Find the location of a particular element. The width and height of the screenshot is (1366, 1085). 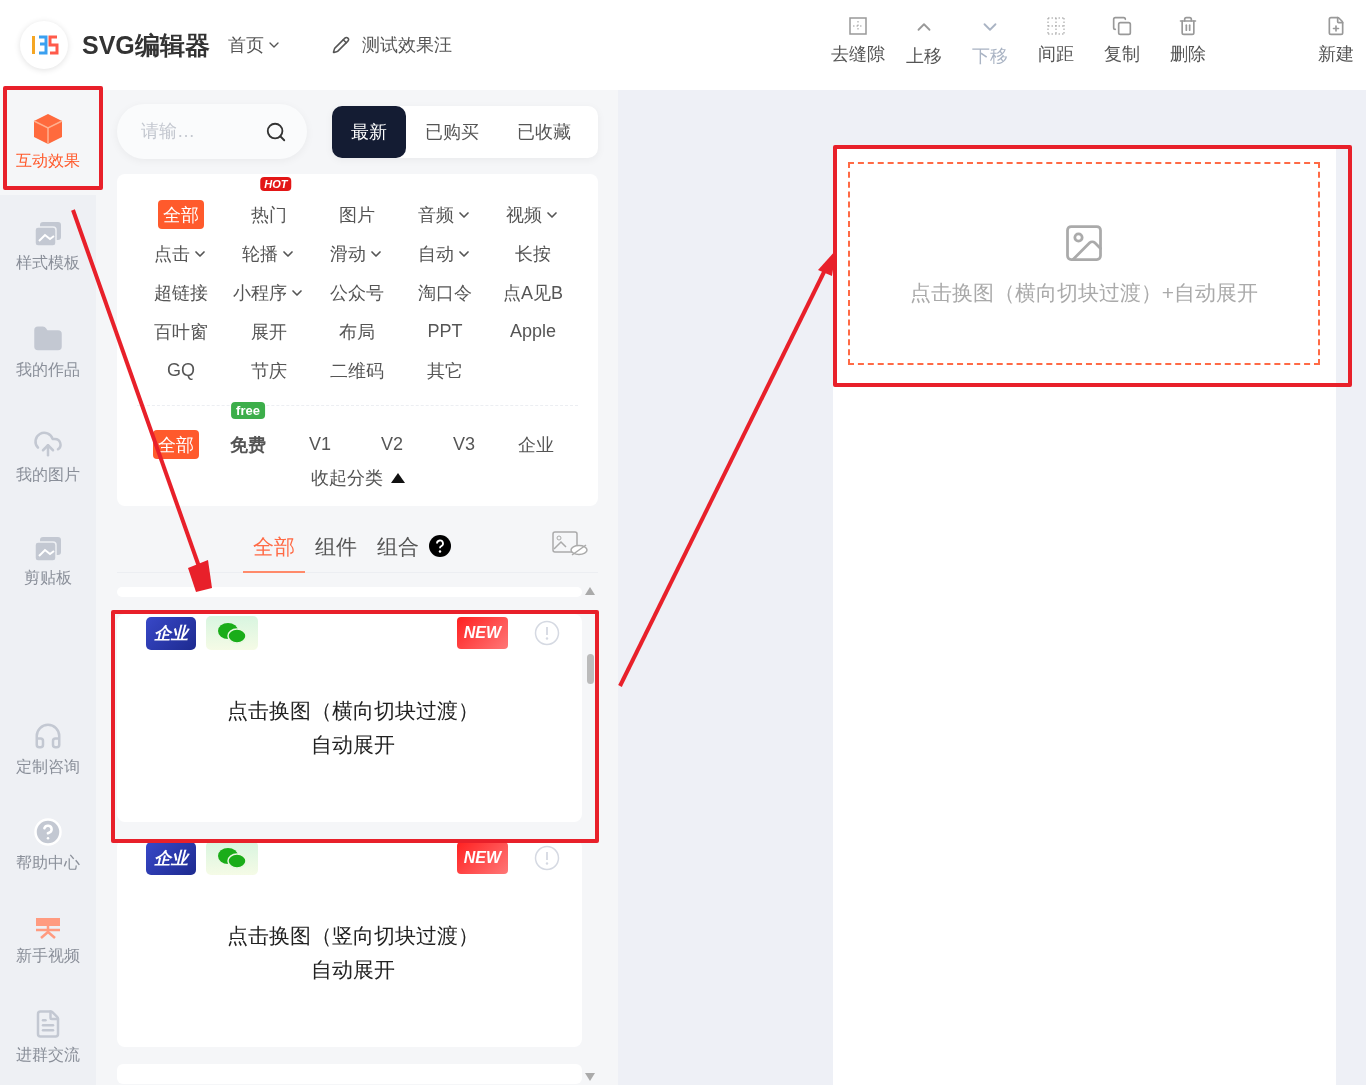

category-tag: 超链接 is located at coordinates (181, 292).